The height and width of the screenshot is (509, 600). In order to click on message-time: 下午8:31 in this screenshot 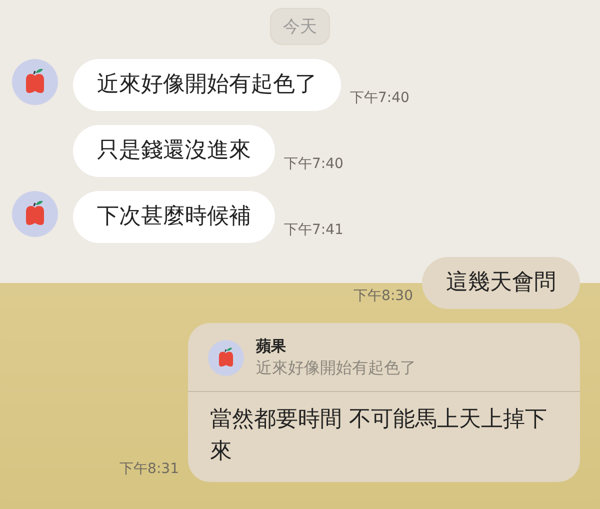, I will do `click(149, 469)`.